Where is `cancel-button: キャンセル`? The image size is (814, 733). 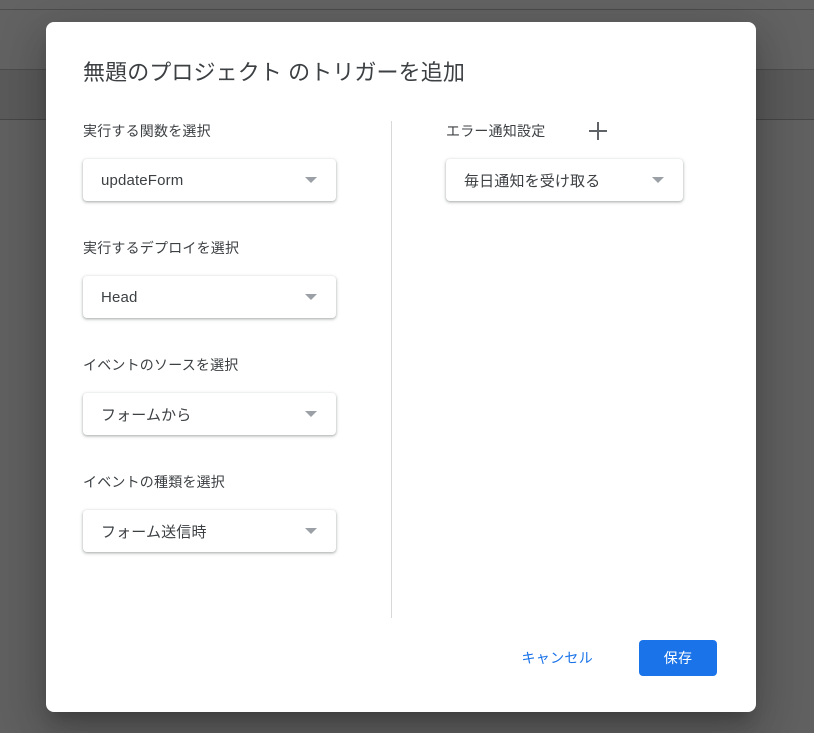
cancel-button: キャンセル is located at coordinates (558, 658).